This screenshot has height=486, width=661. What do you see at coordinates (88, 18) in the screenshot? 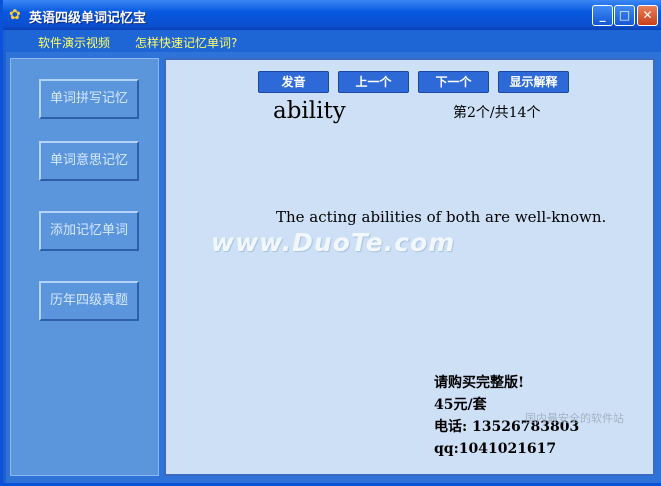
I see `window-title: 英语四级单词记忆宝` at bounding box center [88, 18].